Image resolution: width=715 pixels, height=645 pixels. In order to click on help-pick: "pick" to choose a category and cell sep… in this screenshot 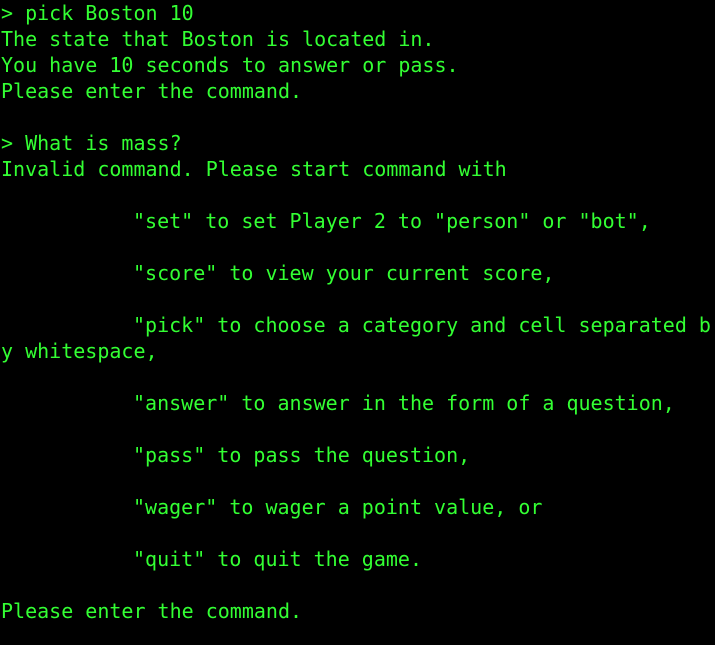, I will do `click(422, 325)`.